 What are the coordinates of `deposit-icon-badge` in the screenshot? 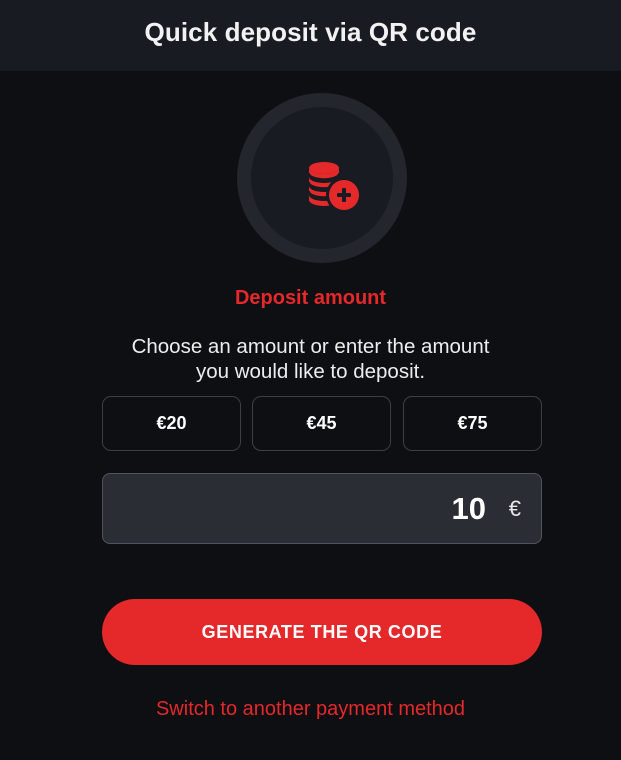 It's located at (322, 178).